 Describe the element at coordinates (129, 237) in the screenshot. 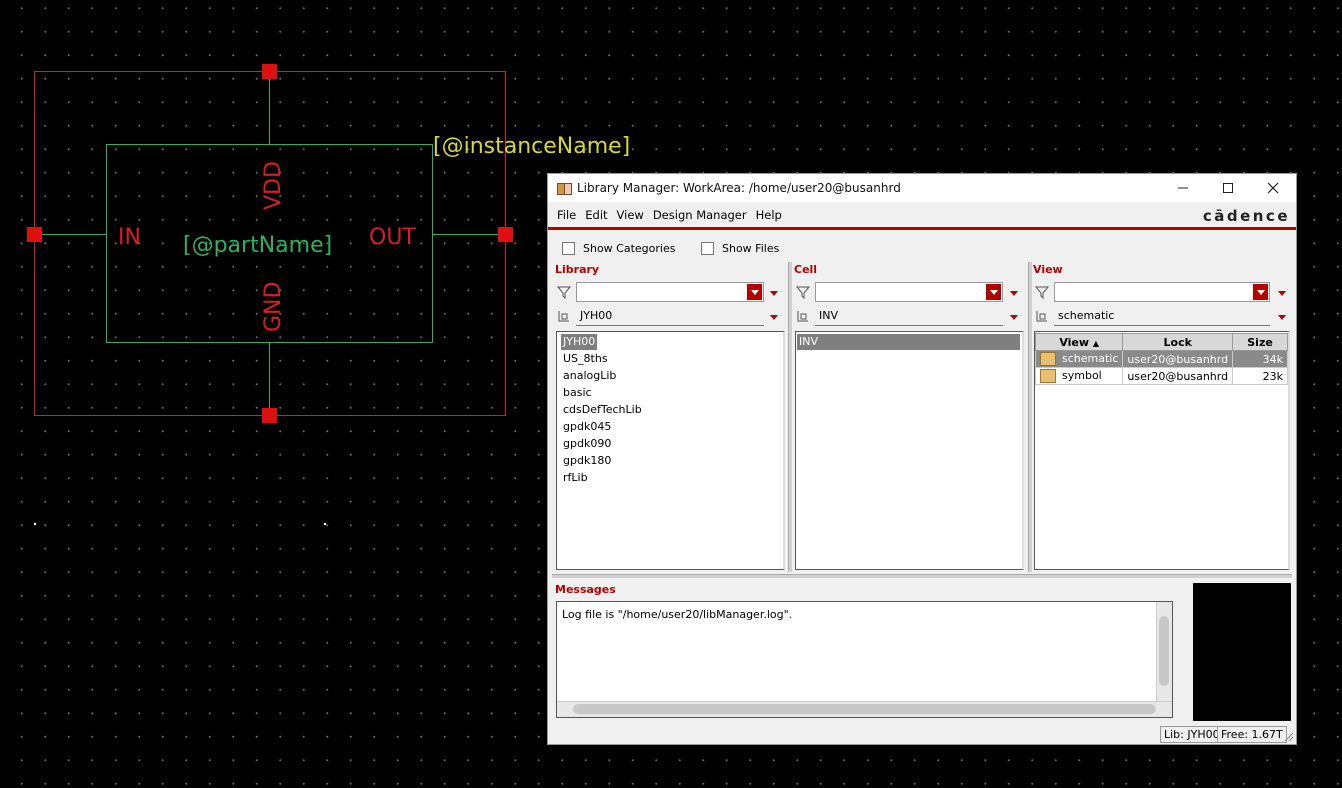

I see `pin-label-in: IN` at that location.